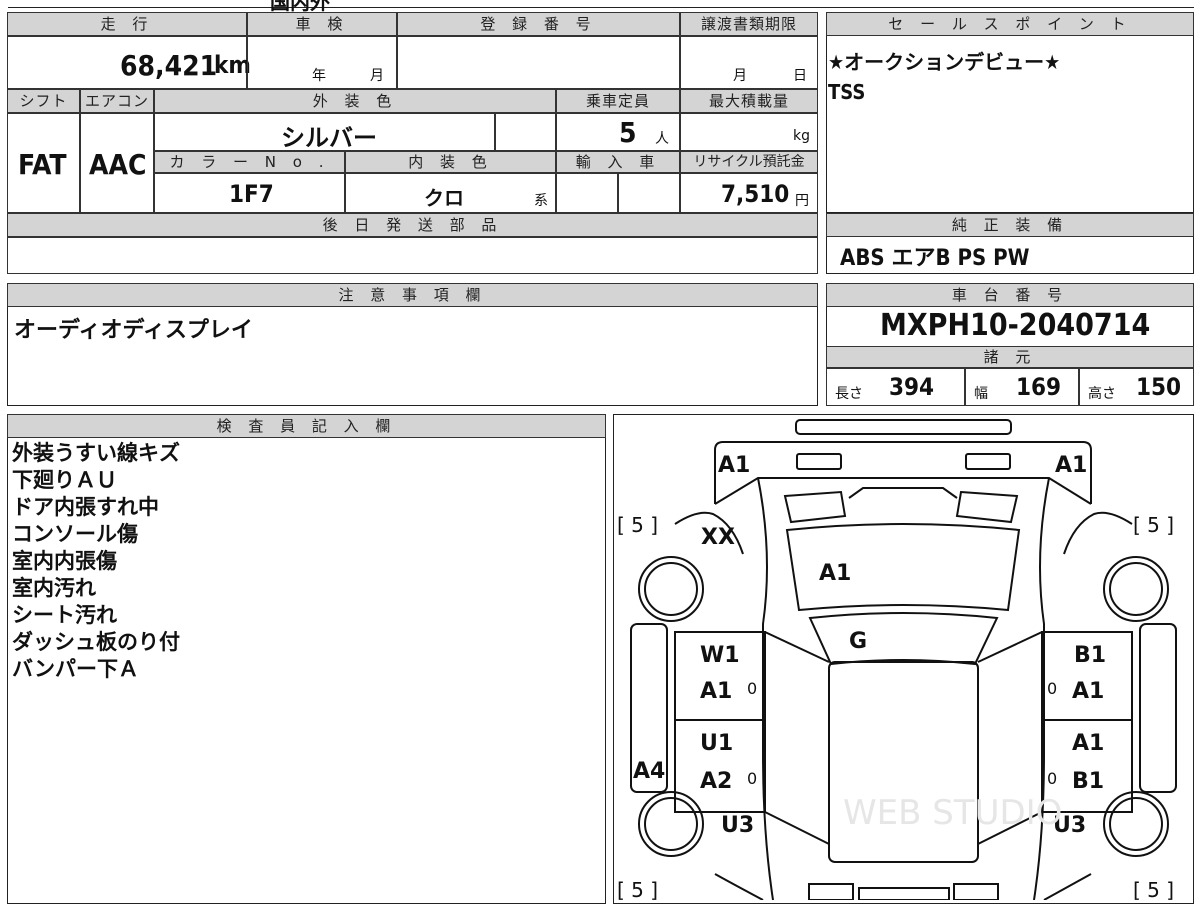  I want to click on interior-color-header: 内 装 色, so click(450, 162).